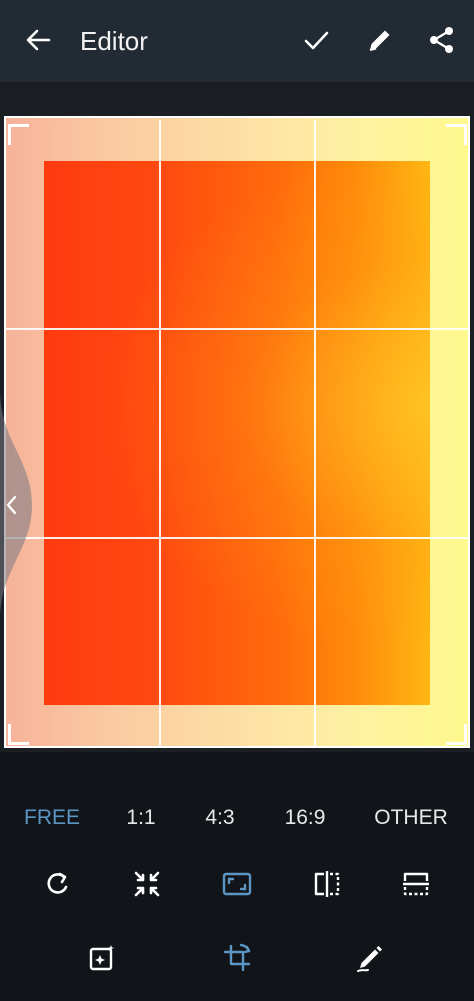 This screenshot has height=1001, width=474. I want to click on arrow-back-icon, so click(38, 40).